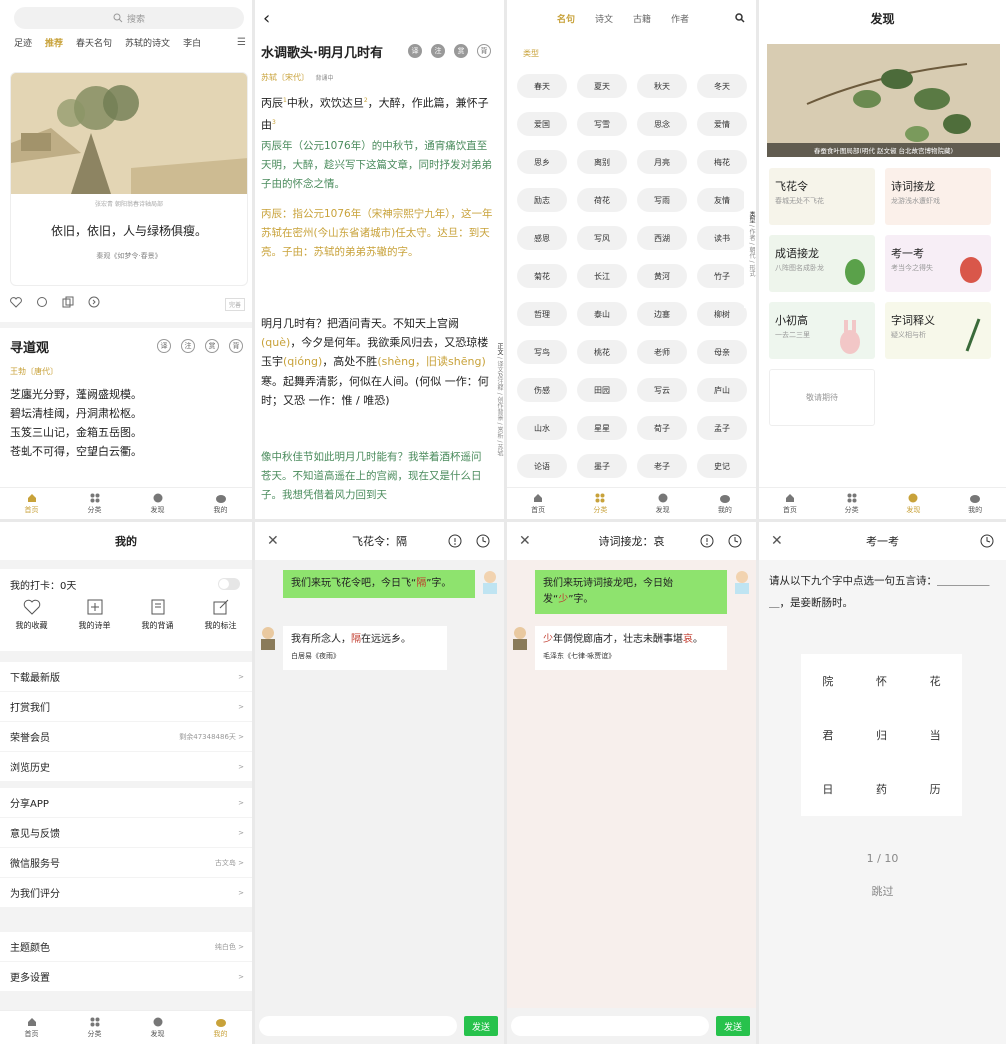  What do you see at coordinates (542, 124) in the screenshot?
I see `category-chip: 爱国` at bounding box center [542, 124].